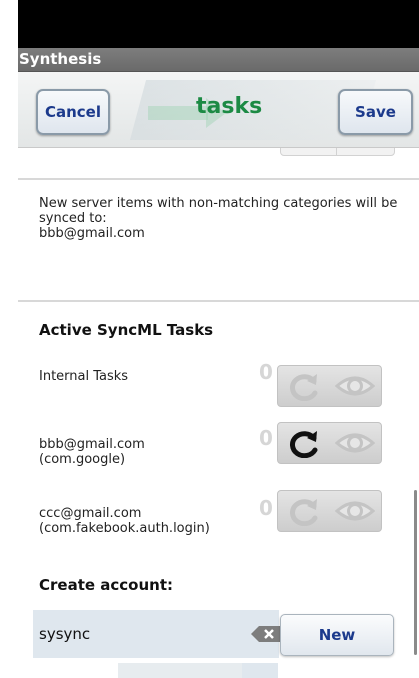 The width and height of the screenshot is (419, 678). What do you see at coordinates (73, 112) in the screenshot?
I see `cancel-button: Cancel` at bounding box center [73, 112].